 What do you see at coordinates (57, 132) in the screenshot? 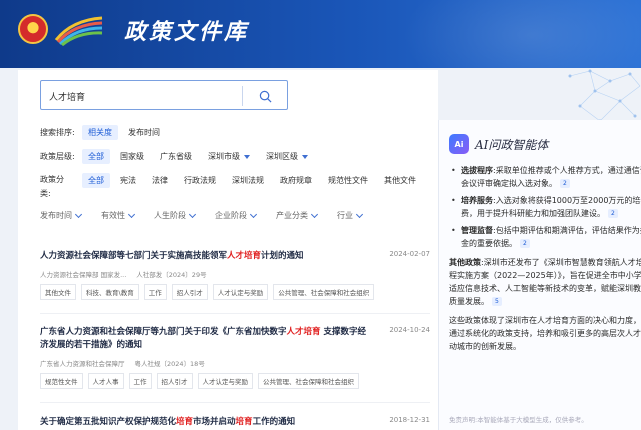
I see `sort-label: 搜索排序:` at bounding box center [57, 132].